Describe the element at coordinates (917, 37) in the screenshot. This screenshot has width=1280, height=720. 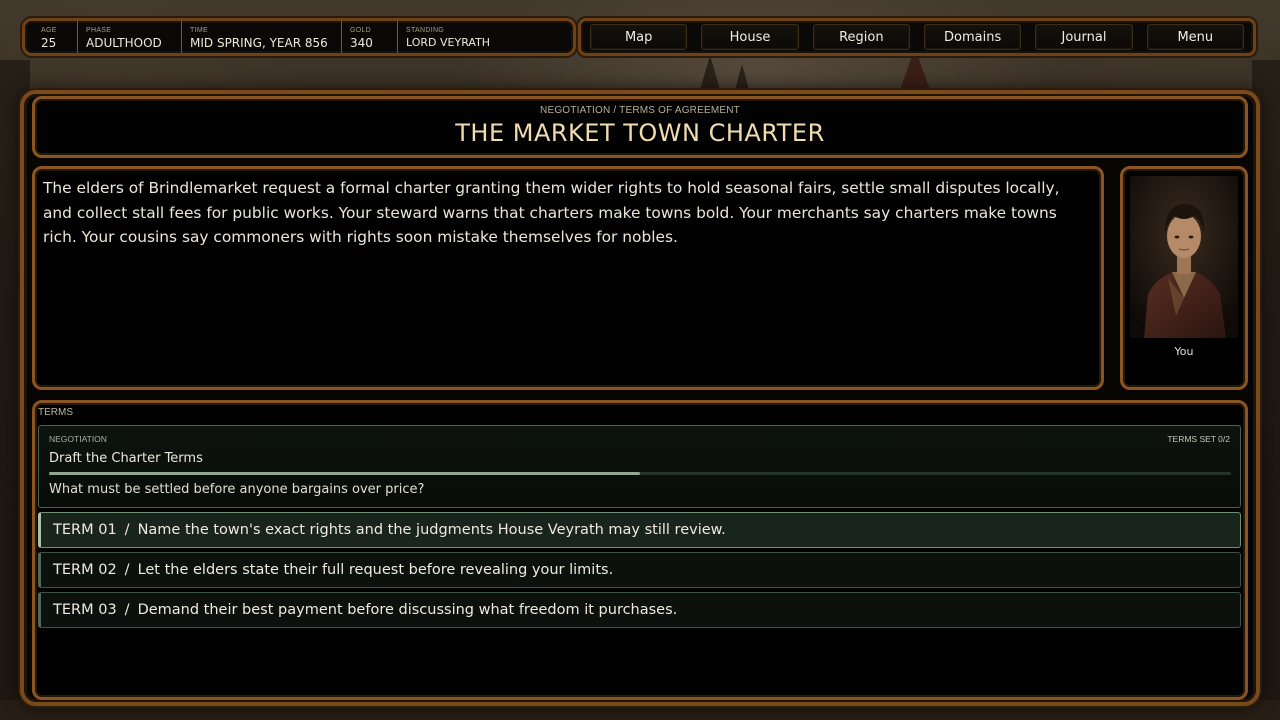
I see `nav-bar: Map House Region Domains Journal Menu` at that location.